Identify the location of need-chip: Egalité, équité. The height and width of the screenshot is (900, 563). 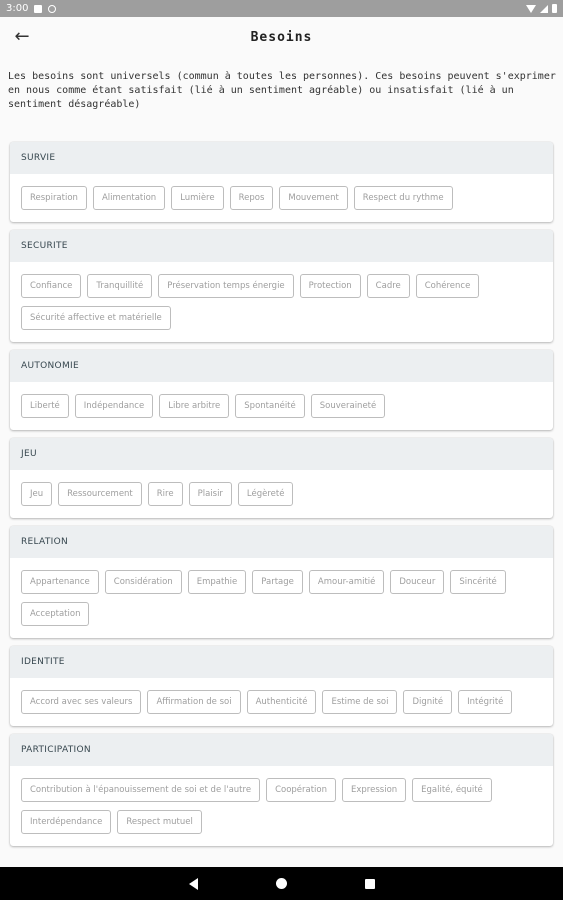
(452, 790).